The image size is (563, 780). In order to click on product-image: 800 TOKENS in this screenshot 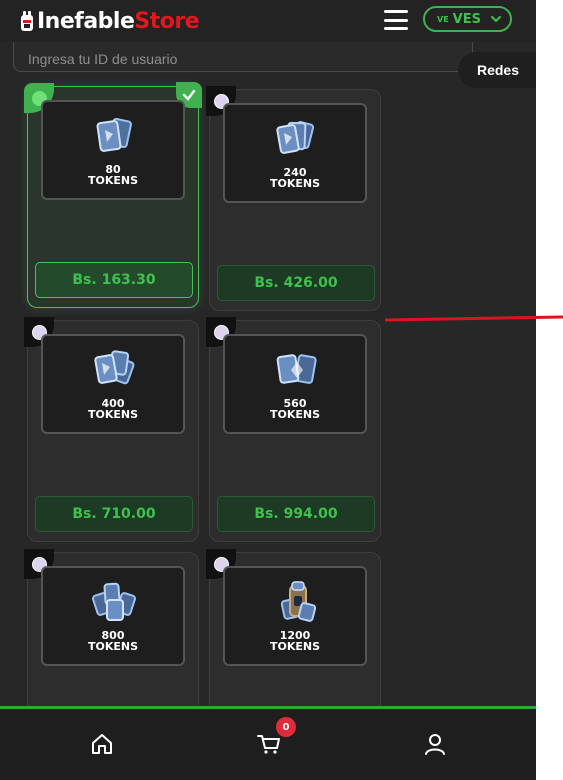, I will do `click(113, 616)`.